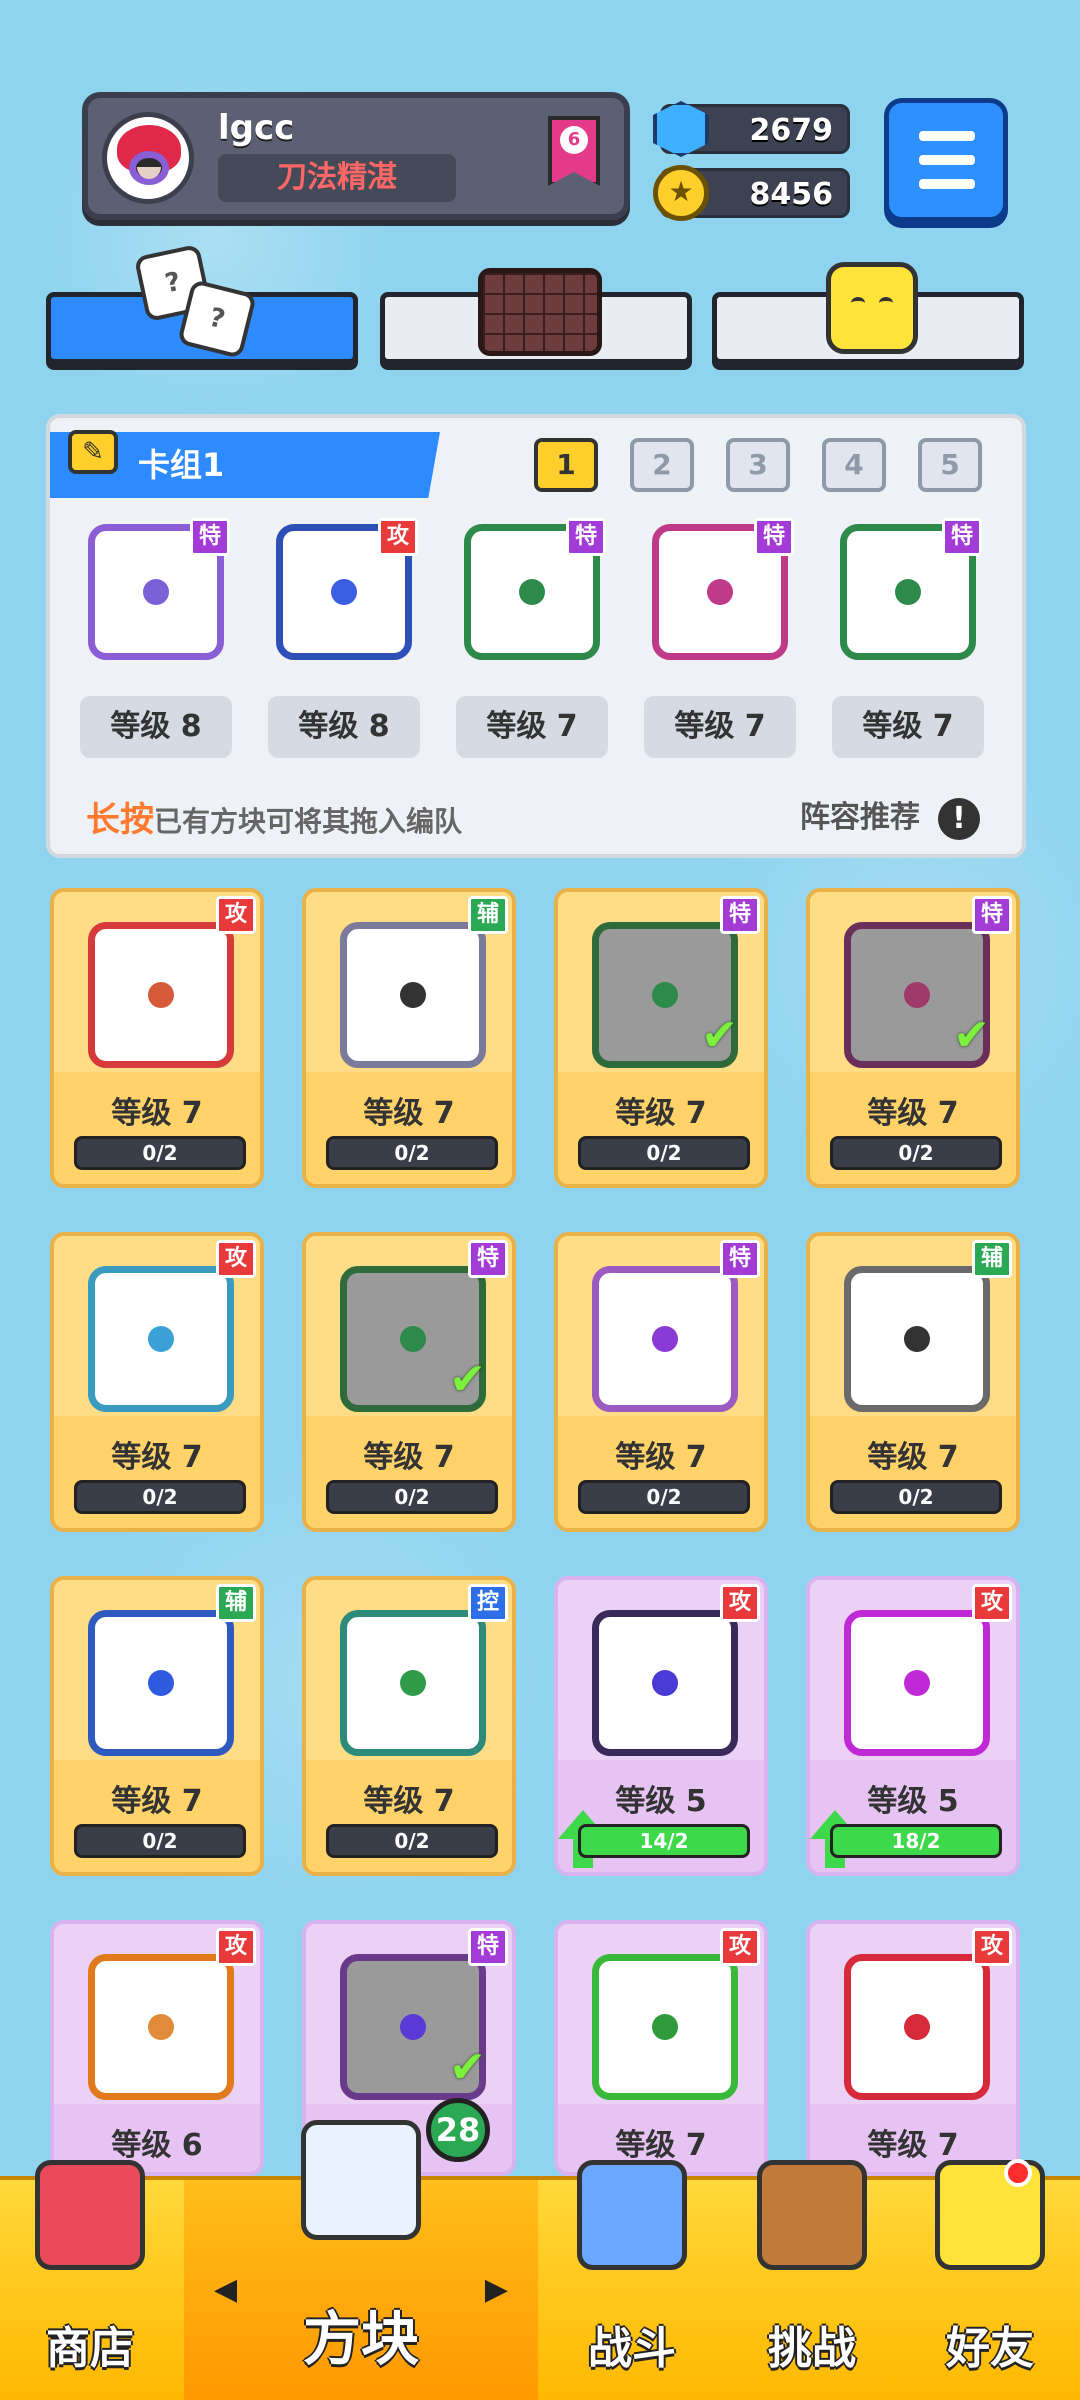  Describe the element at coordinates (681, 193) in the screenshot. I see `star-coin-icon: ★` at that location.